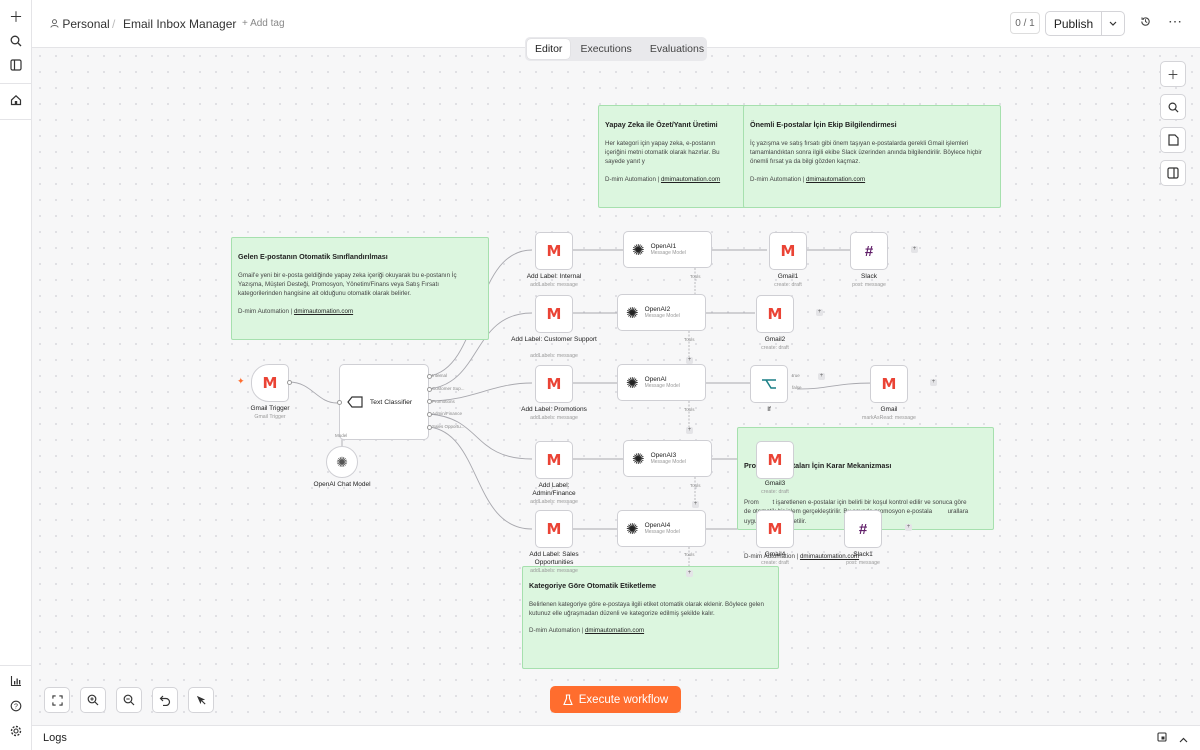 The width and height of the screenshot is (1200, 750). I want to click on openai2-node: ✺ OpenAI2 Message Model, so click(661, 312).